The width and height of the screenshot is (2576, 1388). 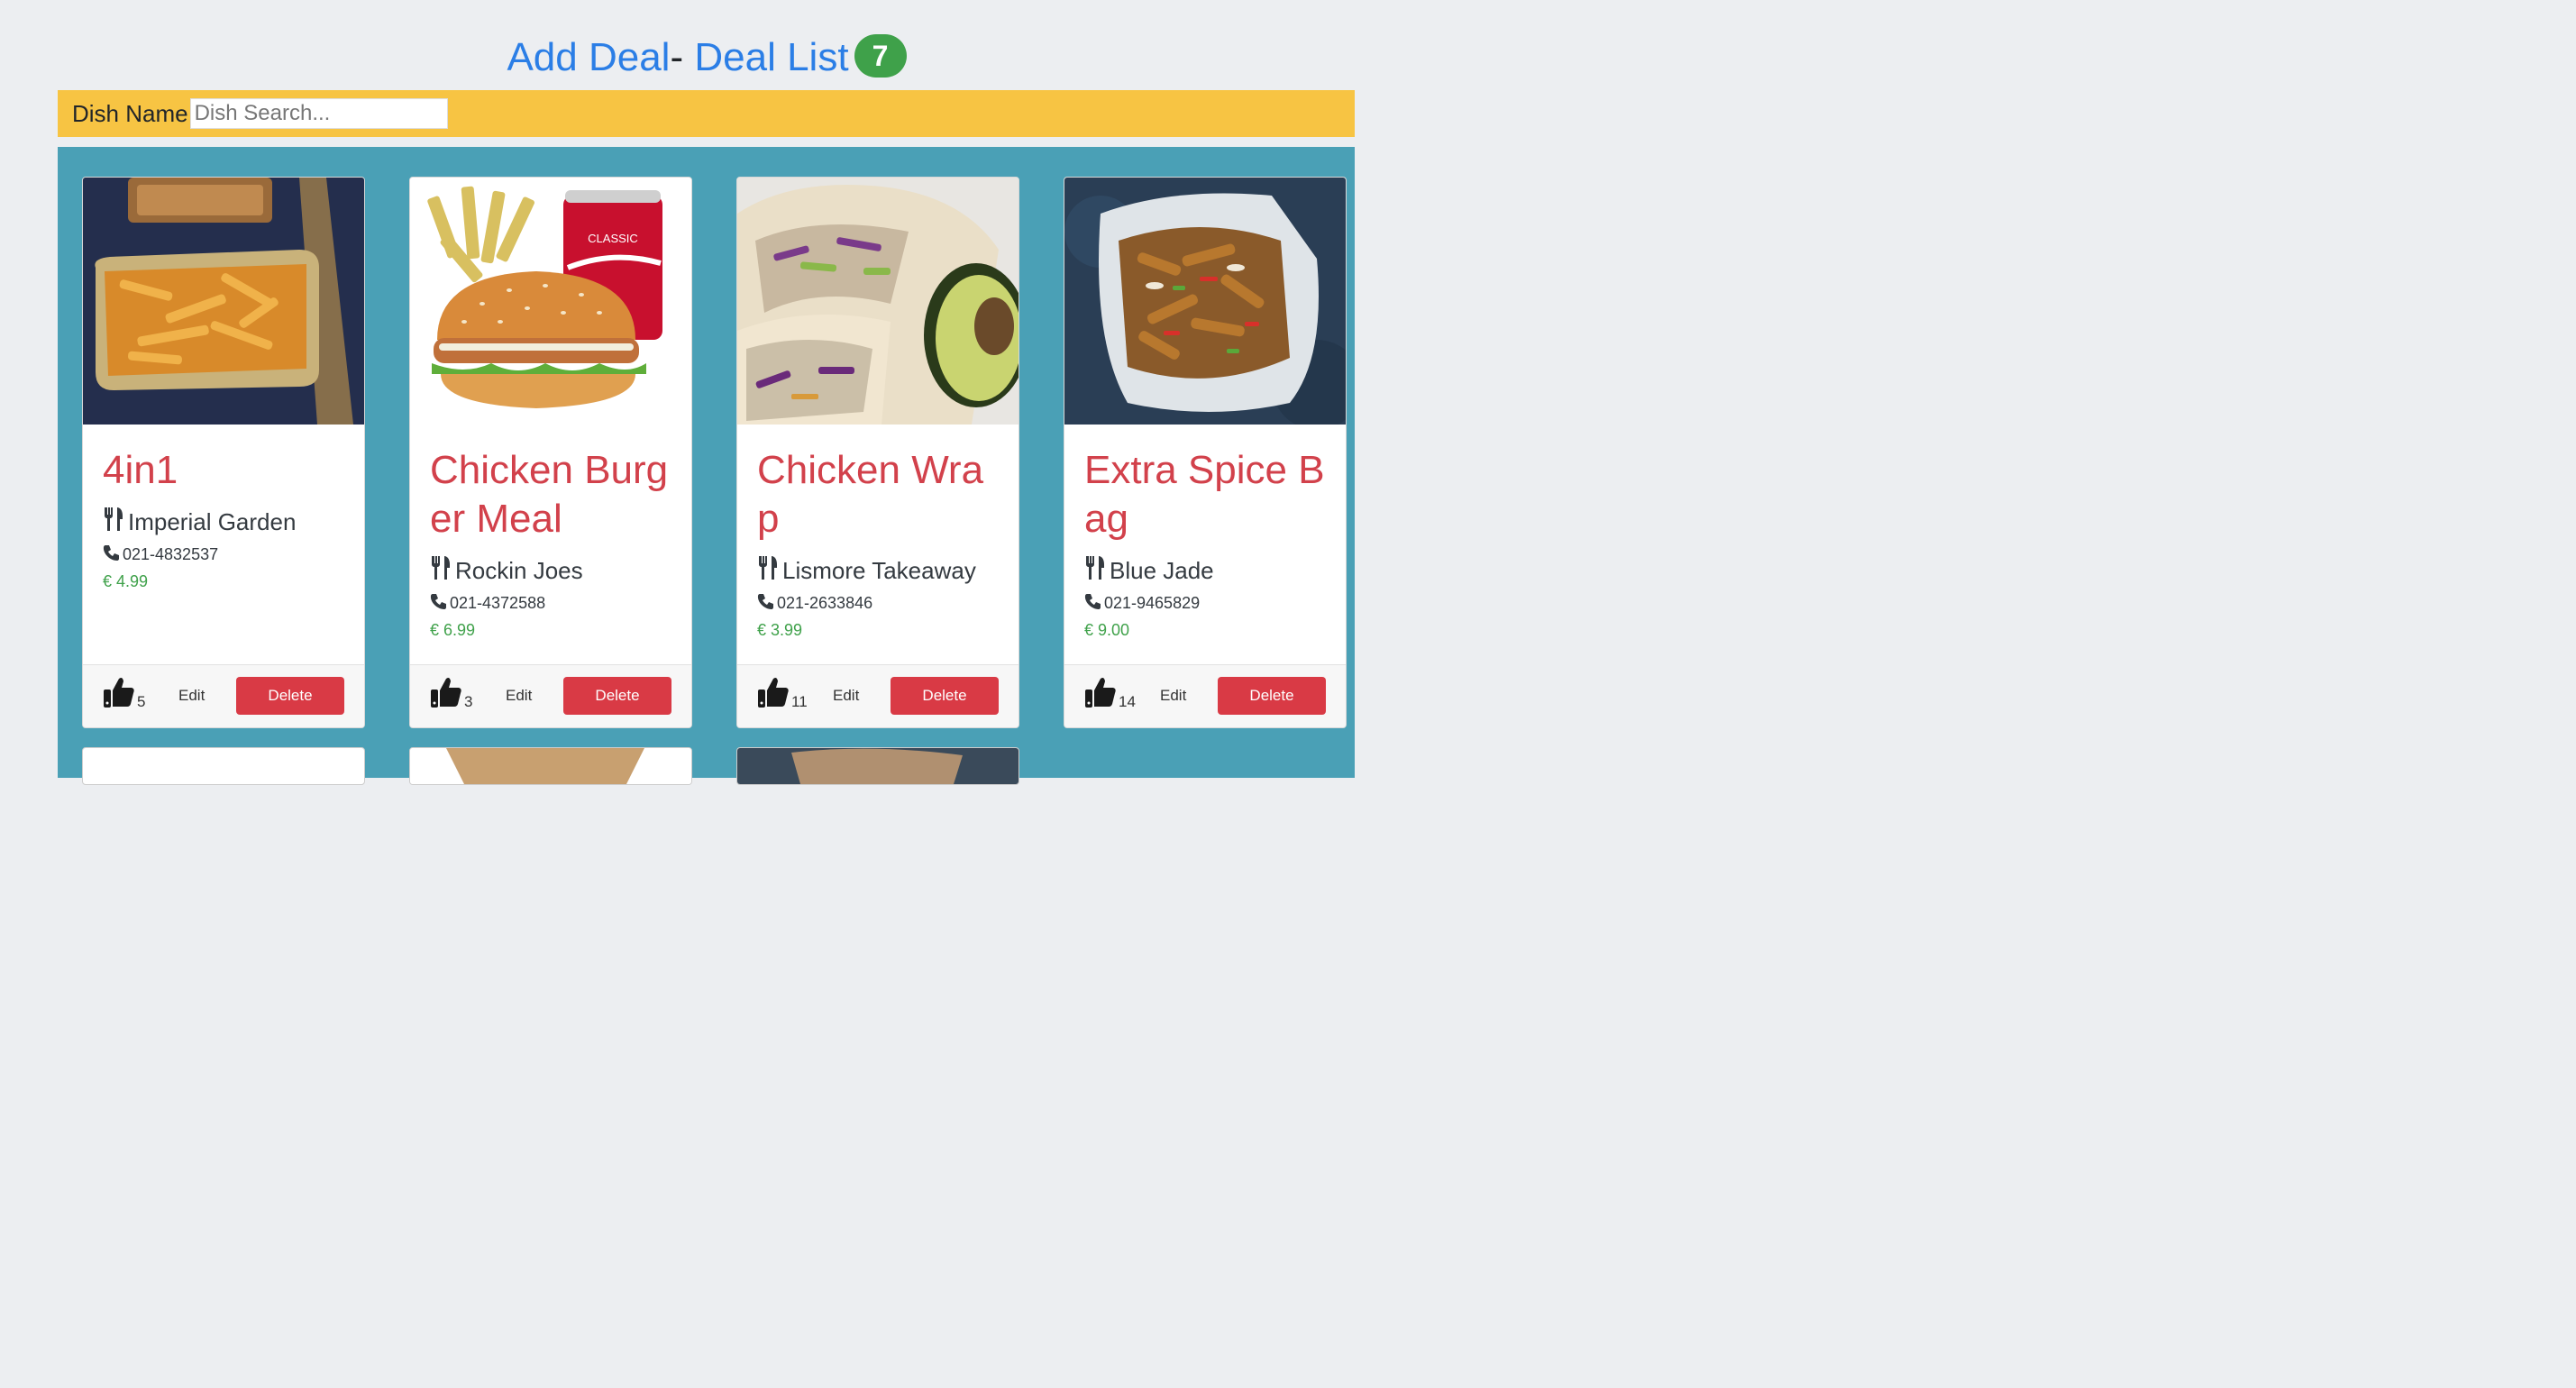 I want to click on like-button: 5, so click(x=124, y=694).